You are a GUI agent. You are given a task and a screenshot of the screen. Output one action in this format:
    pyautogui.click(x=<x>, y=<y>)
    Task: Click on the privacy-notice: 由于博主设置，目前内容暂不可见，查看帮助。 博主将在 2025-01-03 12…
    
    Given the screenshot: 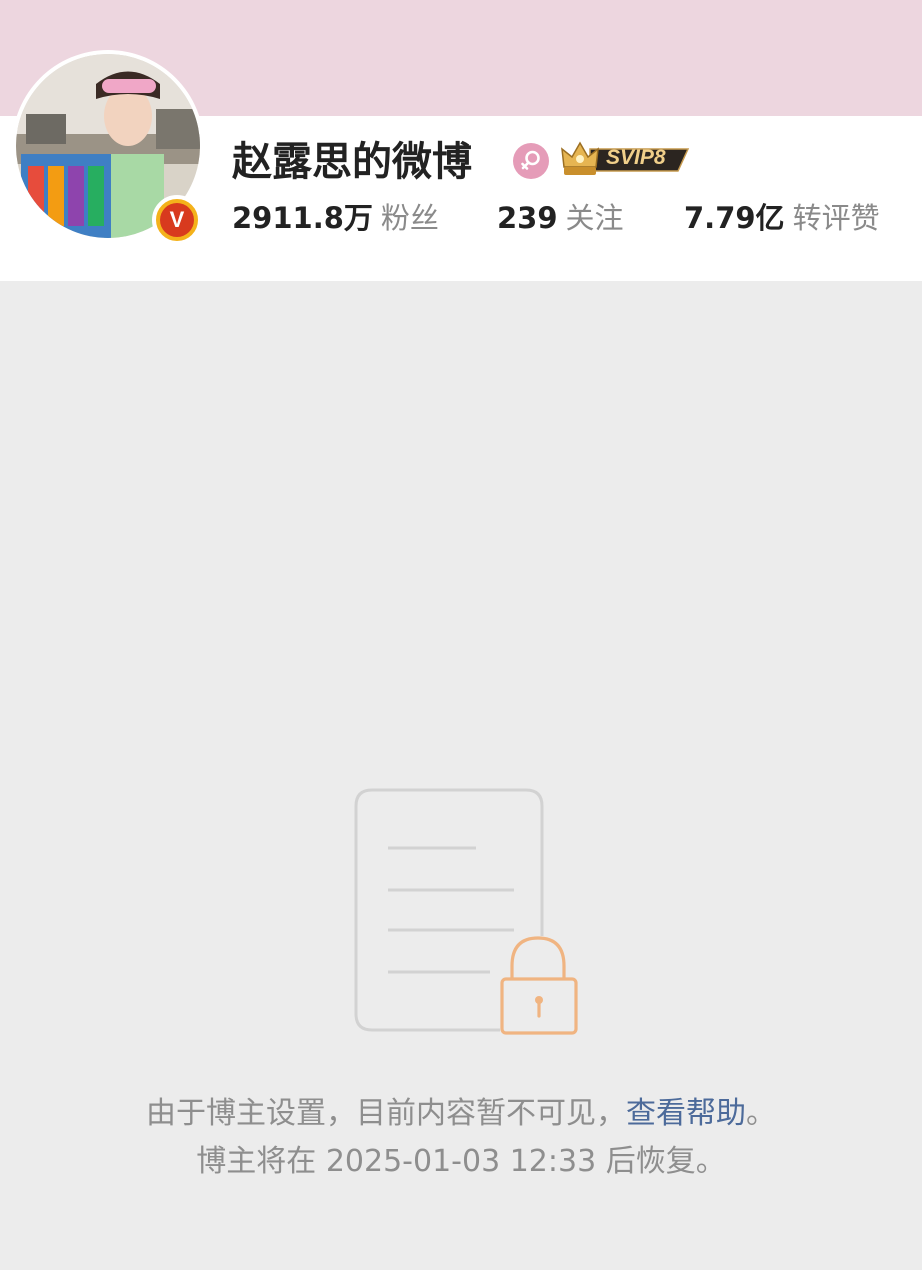 What is the action you would take?
    pyautogui.click(x=461, y=1138)
    